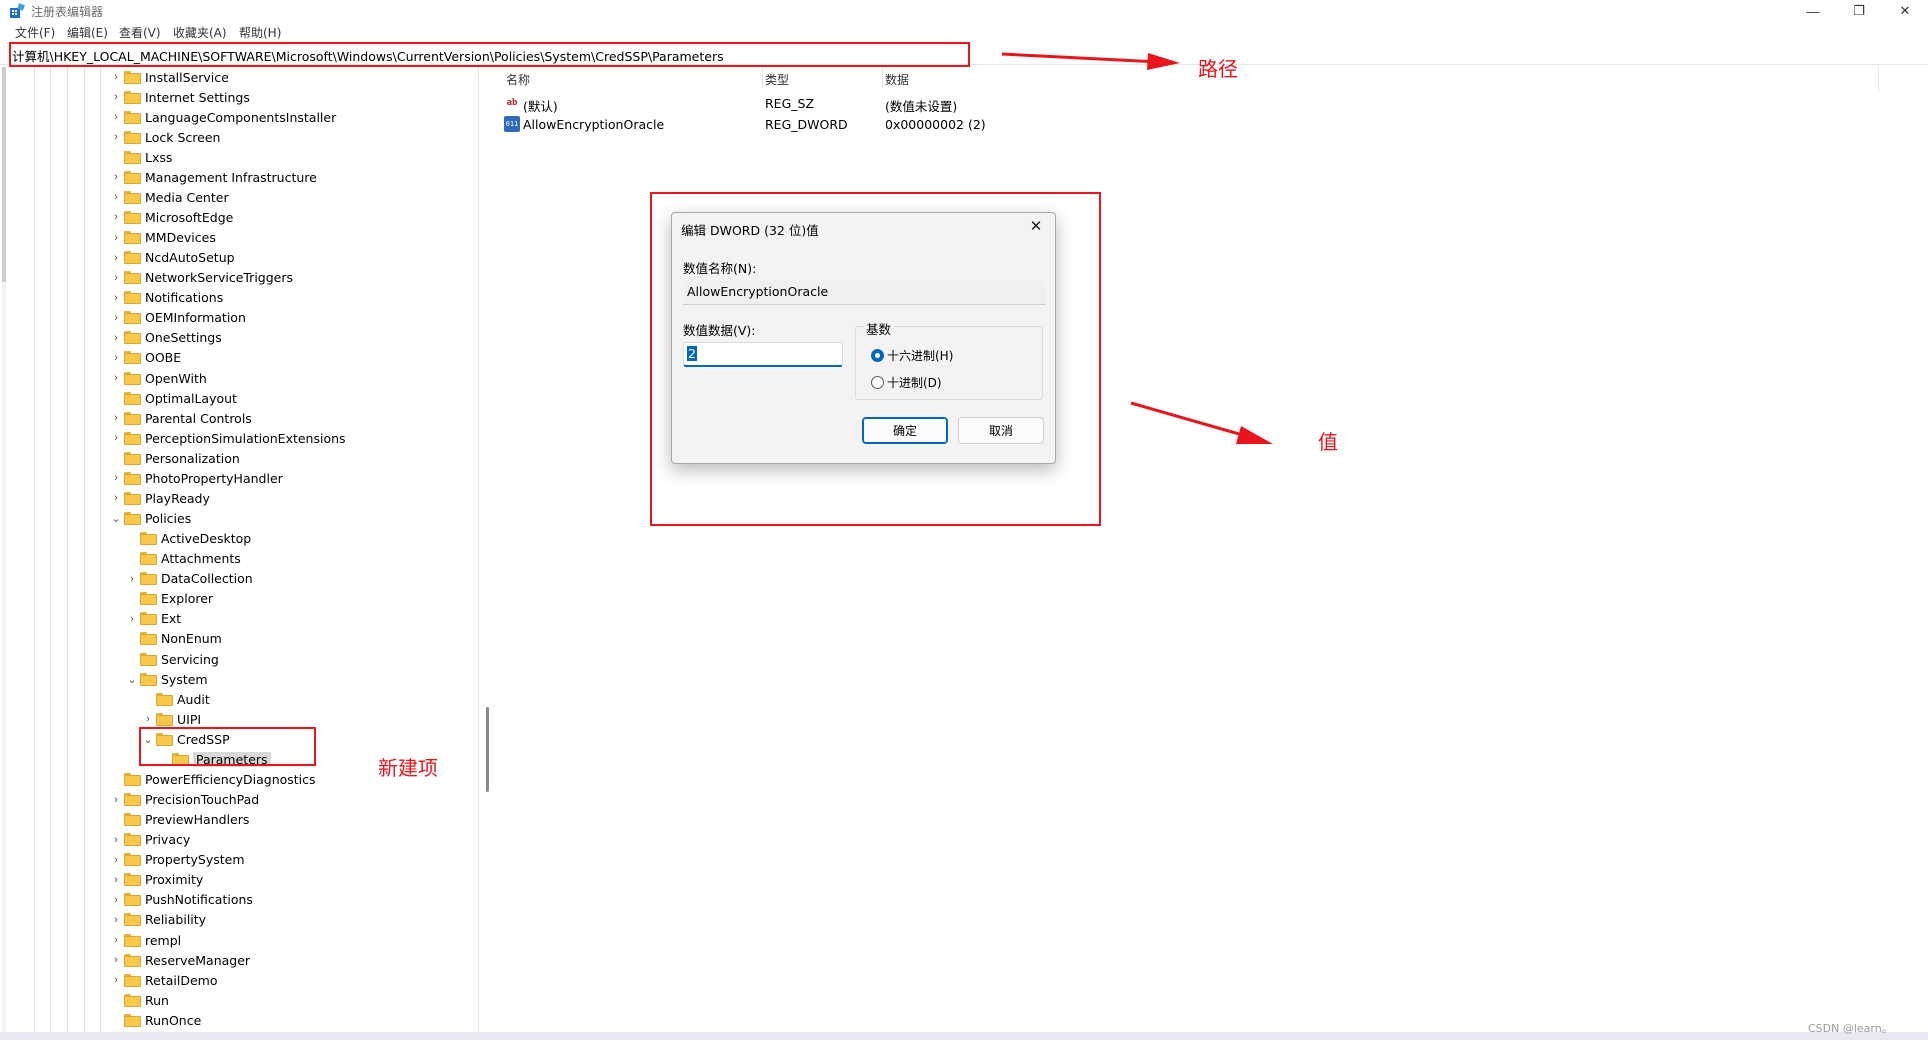  I want to click on folder-icon, so click(132, 1020).